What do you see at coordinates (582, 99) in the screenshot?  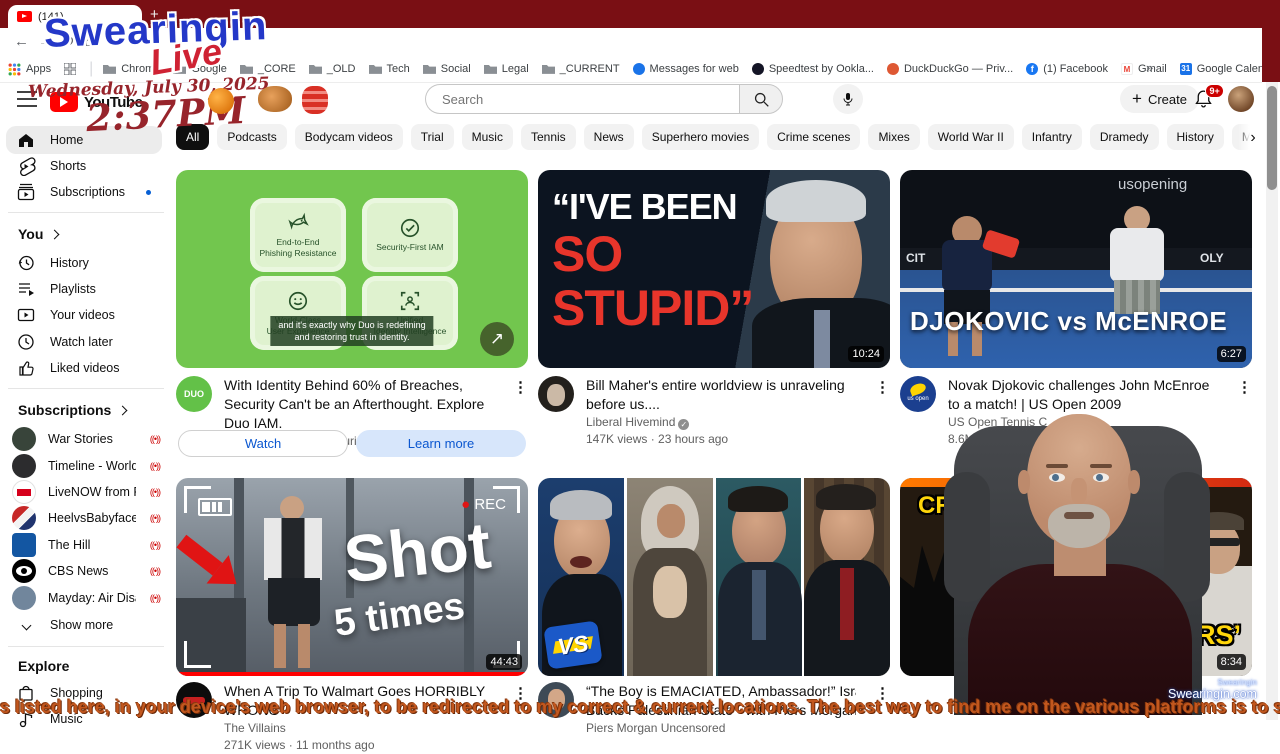 I see `search-input` at bounding box center [582, 99].